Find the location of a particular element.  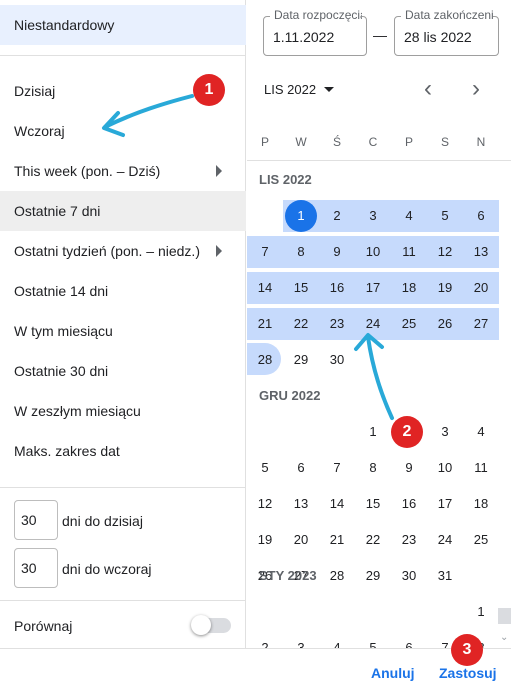

preset-label: Ostatni tydzień (pon. – niedz.) is located at coordinates (107, 251).